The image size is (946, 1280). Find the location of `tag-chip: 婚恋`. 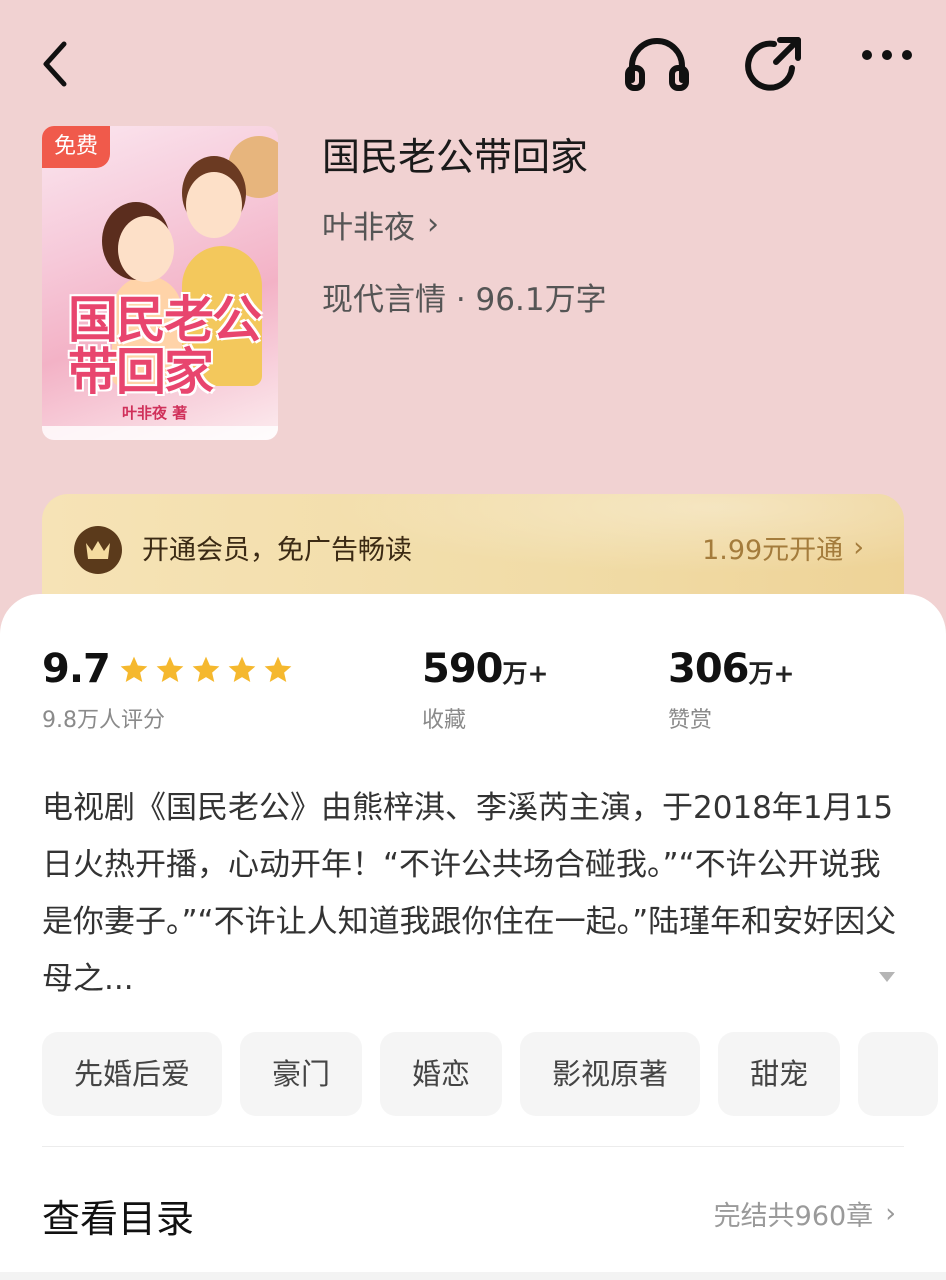

tag-chip: 婚恋 is located at coordinates (441, 1074).